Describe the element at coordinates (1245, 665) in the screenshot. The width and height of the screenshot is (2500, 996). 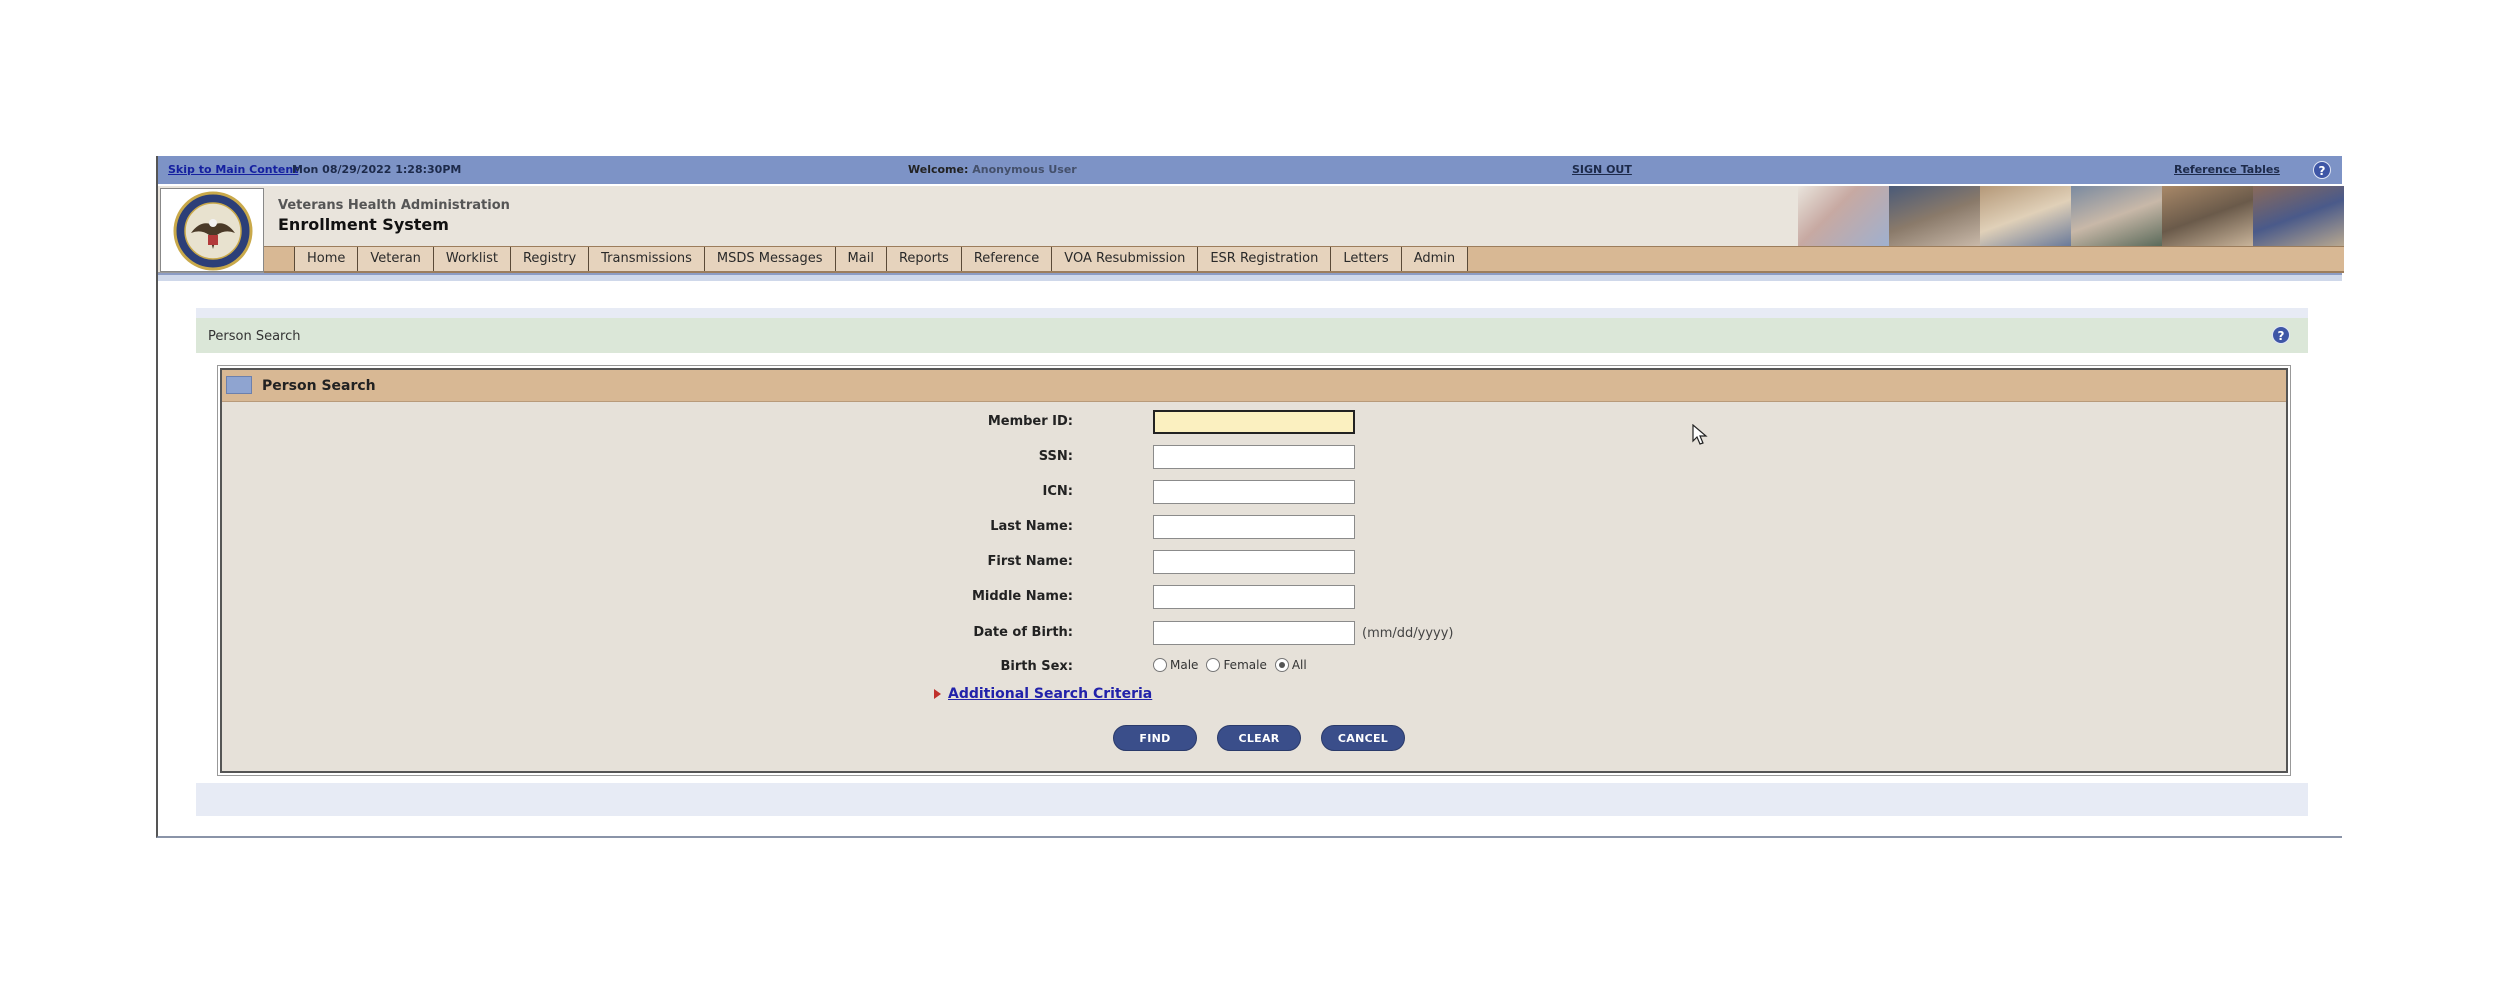
I see `birth-sex-female-label: Female` at that location.